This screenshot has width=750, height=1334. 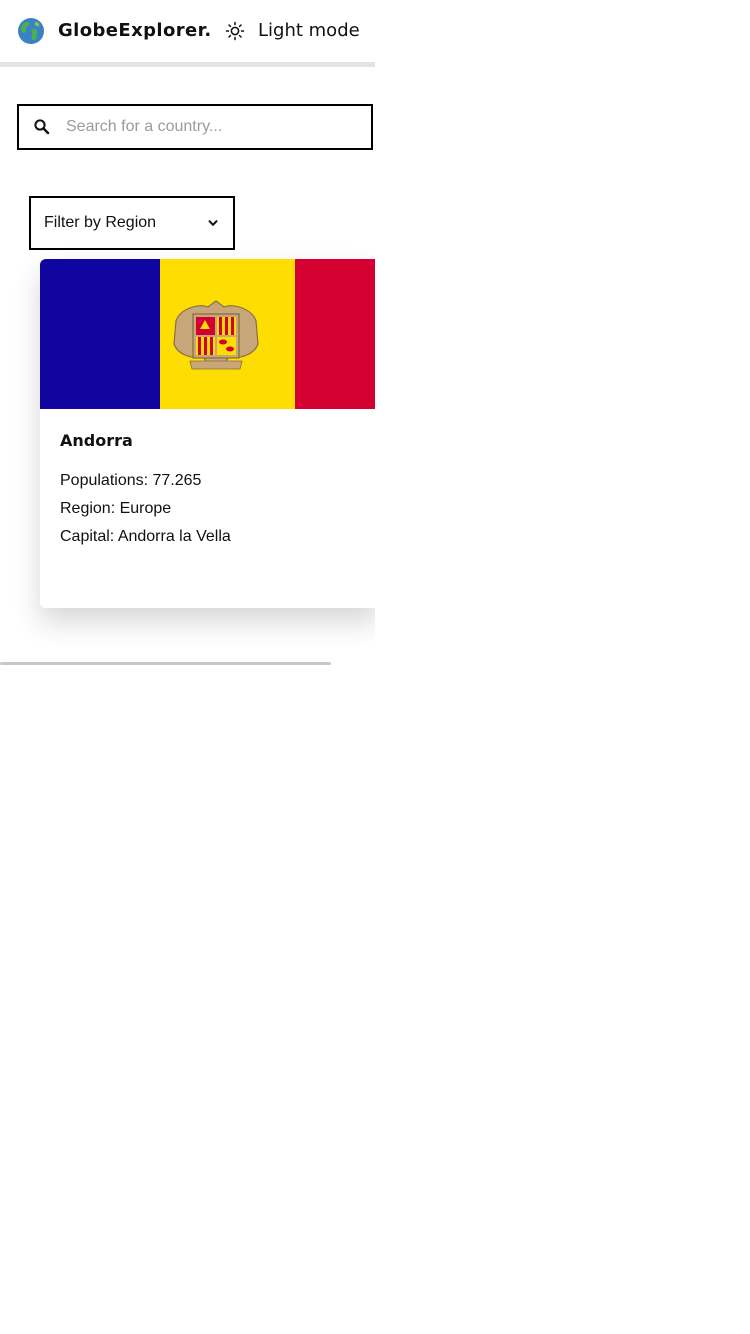 I want to click on region-filter-dropdown: Filter by Region, so click(x=132, y=223).